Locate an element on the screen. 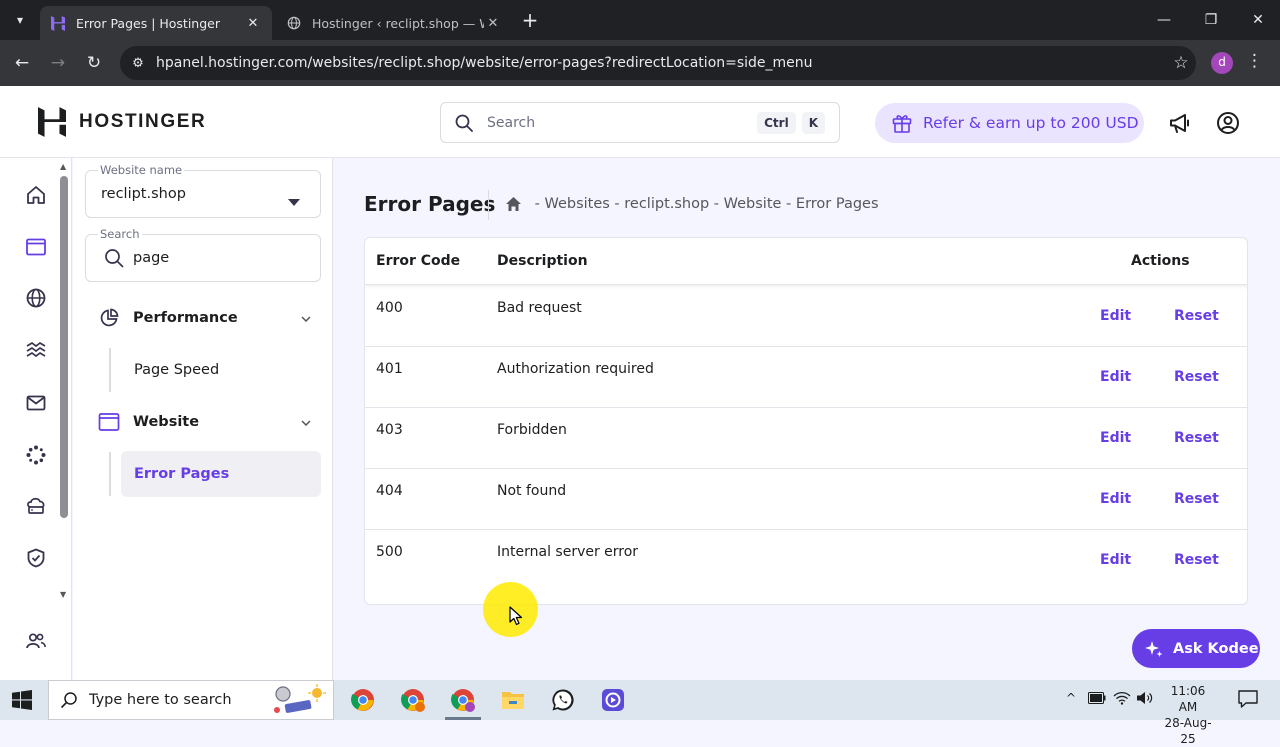 The height and width of the screenshot is (747, 1280). taskbar-search-input: Type here to search is located at coordinates (191, 700).